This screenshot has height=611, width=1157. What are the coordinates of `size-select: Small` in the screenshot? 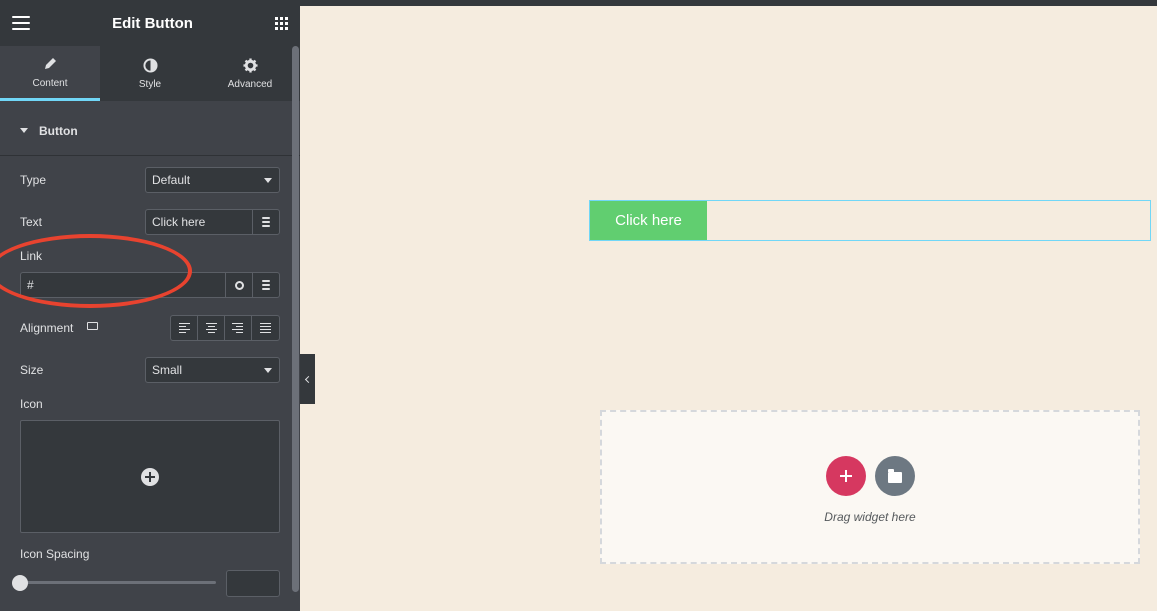 It's located at (212, 370).